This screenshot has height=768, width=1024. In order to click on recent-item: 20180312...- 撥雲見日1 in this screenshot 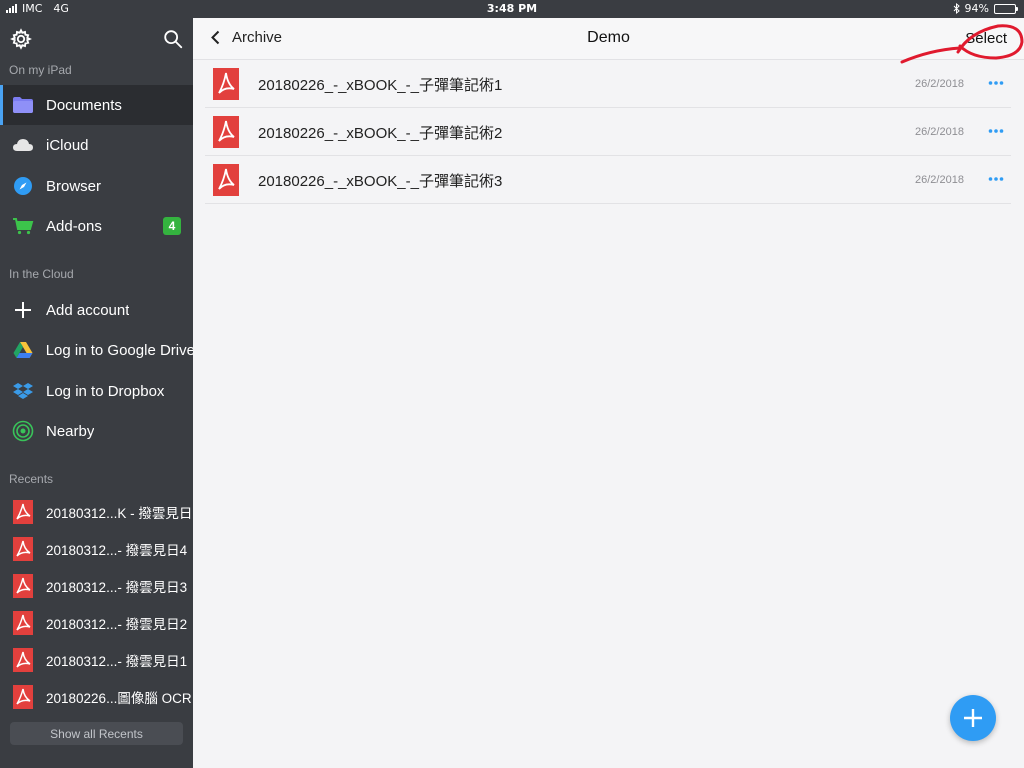, I will do `click(96, 659)`.